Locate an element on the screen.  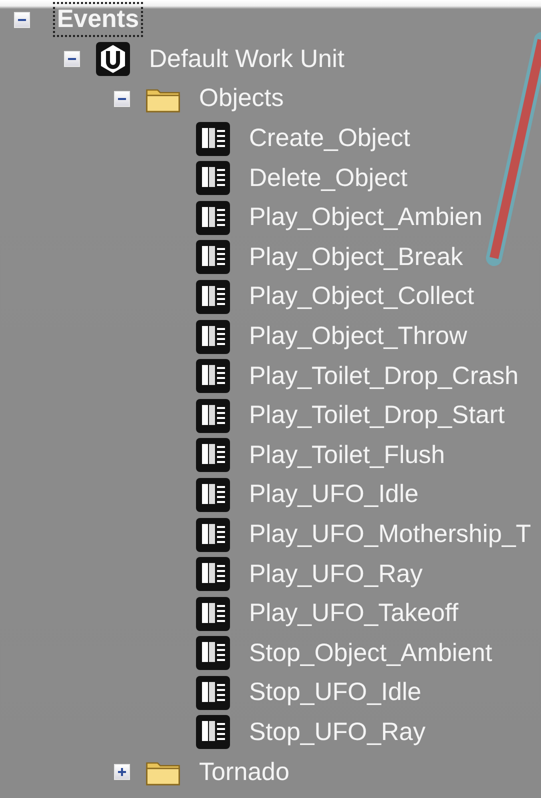
tree-item: Play_Toilet_Flush is located at coordinates (347, 455).